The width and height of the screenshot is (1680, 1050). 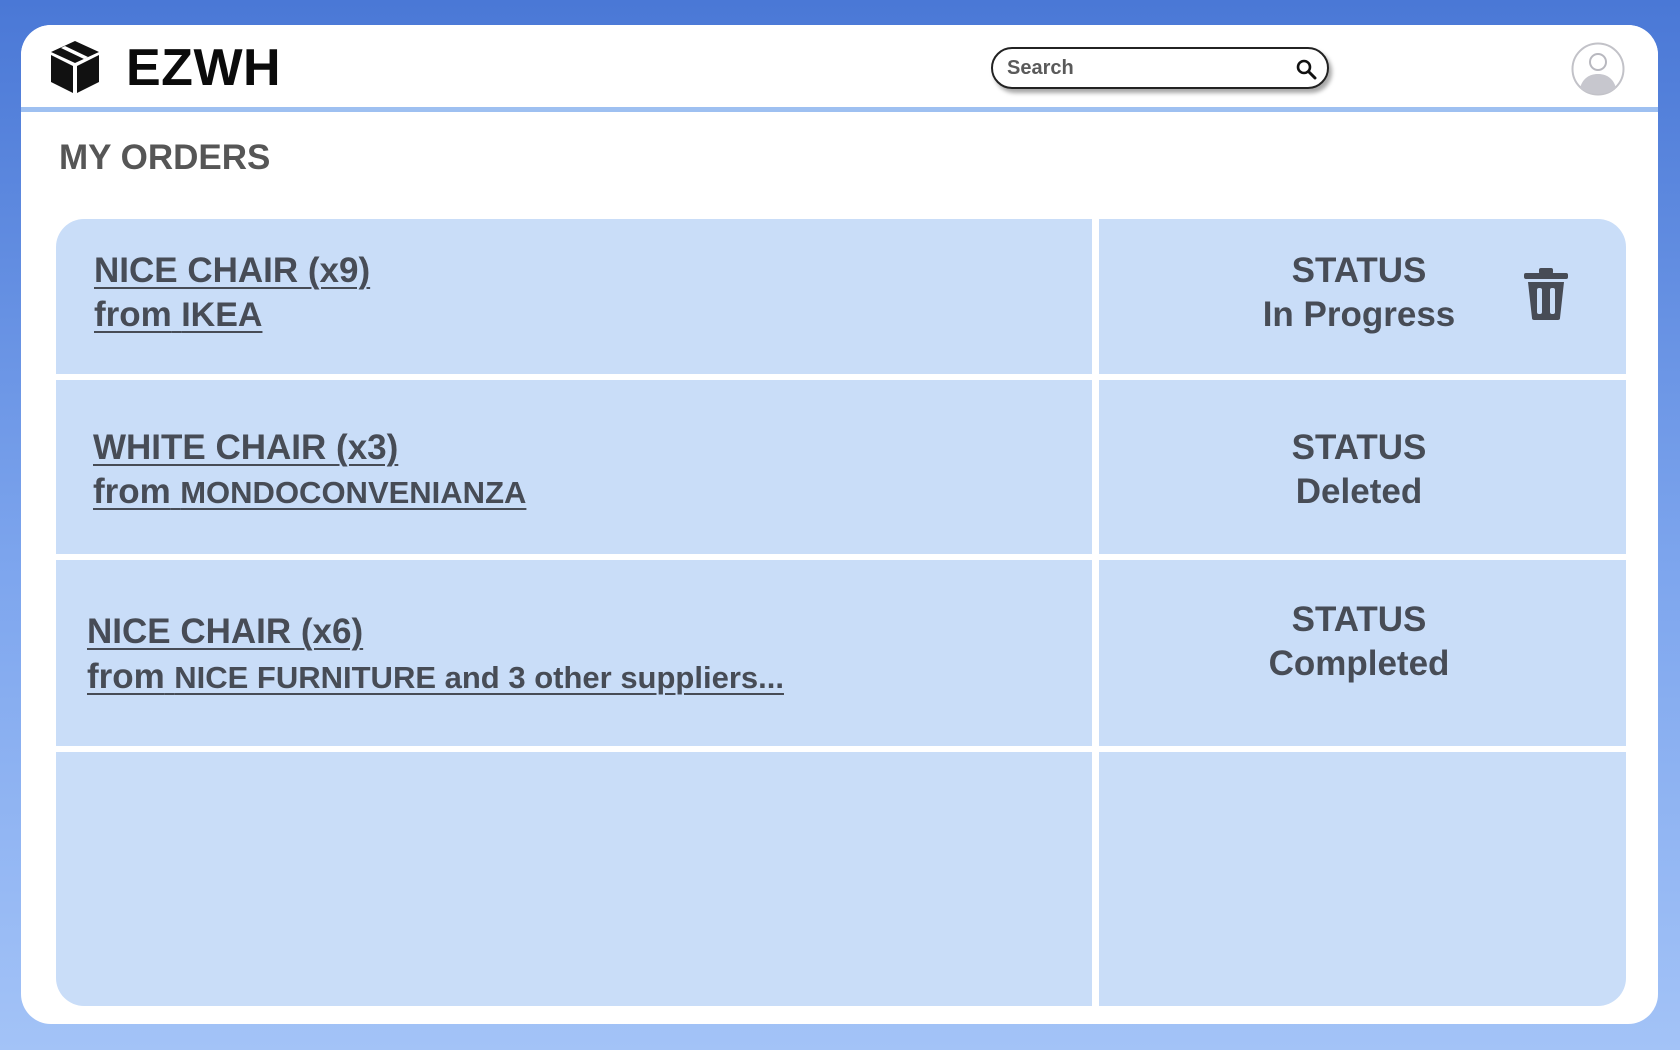 What do you see at coordinates (75, 67) in the screenshot?
I see `package-box-icon` at bounding box center [75, 67].